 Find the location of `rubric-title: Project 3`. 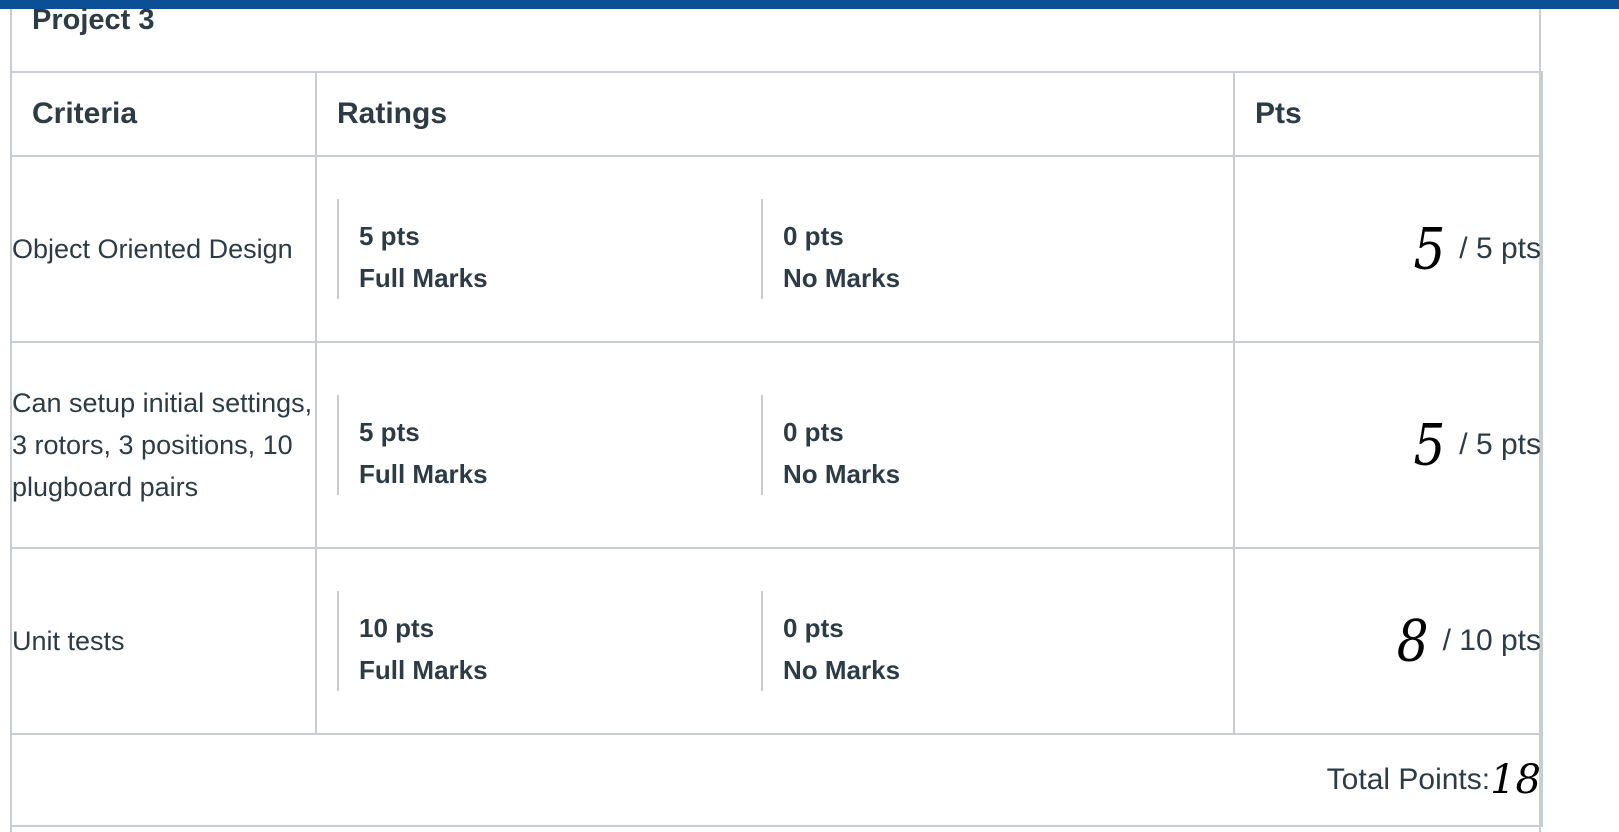

rubric-title: Project 3 is located at coordinates (93, 20).